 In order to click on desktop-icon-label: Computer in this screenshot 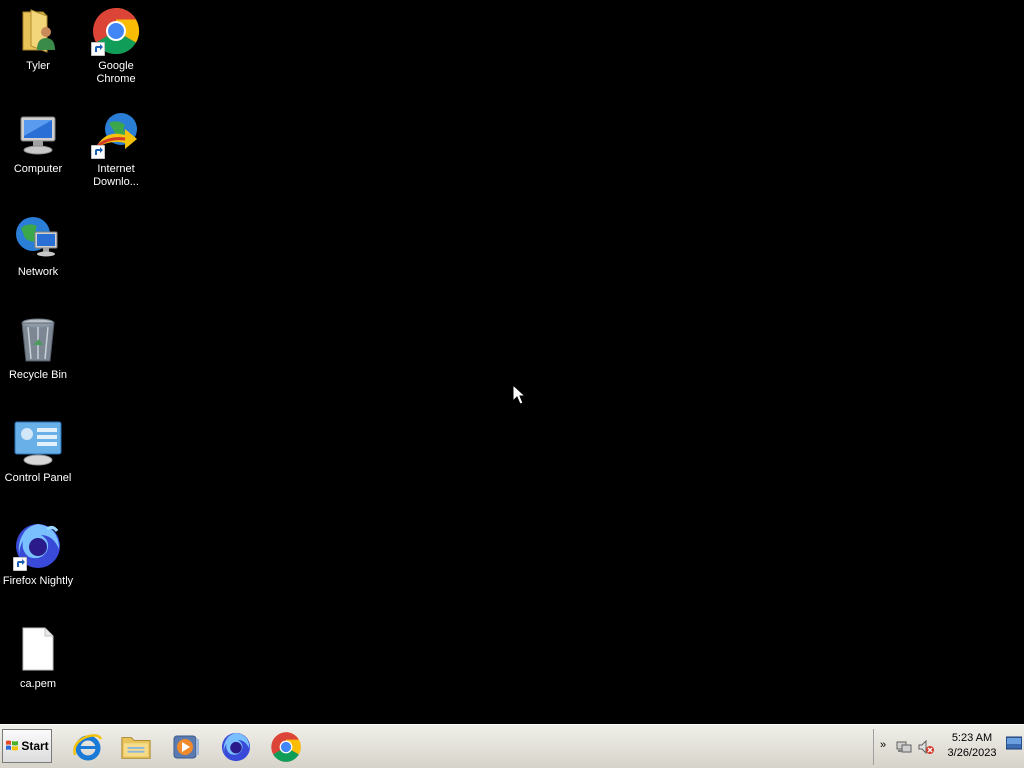, I will do `click(38, 169)`.